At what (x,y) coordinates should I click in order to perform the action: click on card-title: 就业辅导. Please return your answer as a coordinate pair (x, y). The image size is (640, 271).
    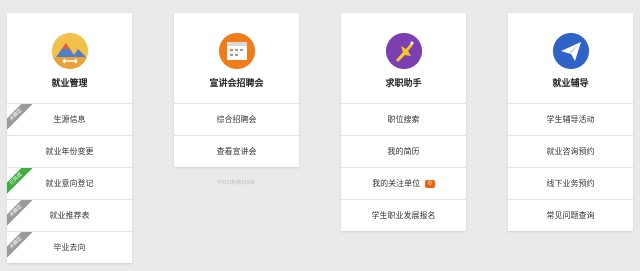
    Looking at the image, I should click on (570, 84).